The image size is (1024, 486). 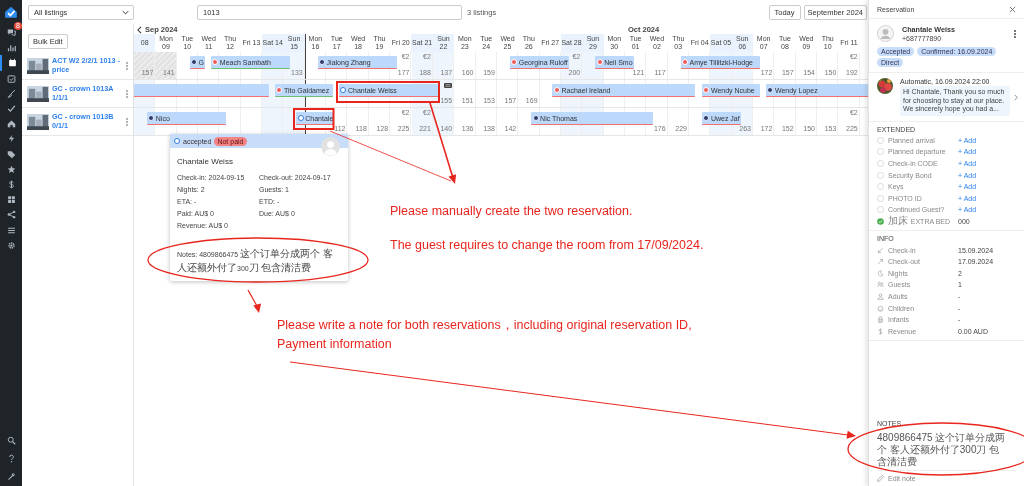 I want to click on caret-icon, so click(x=125, y=12).